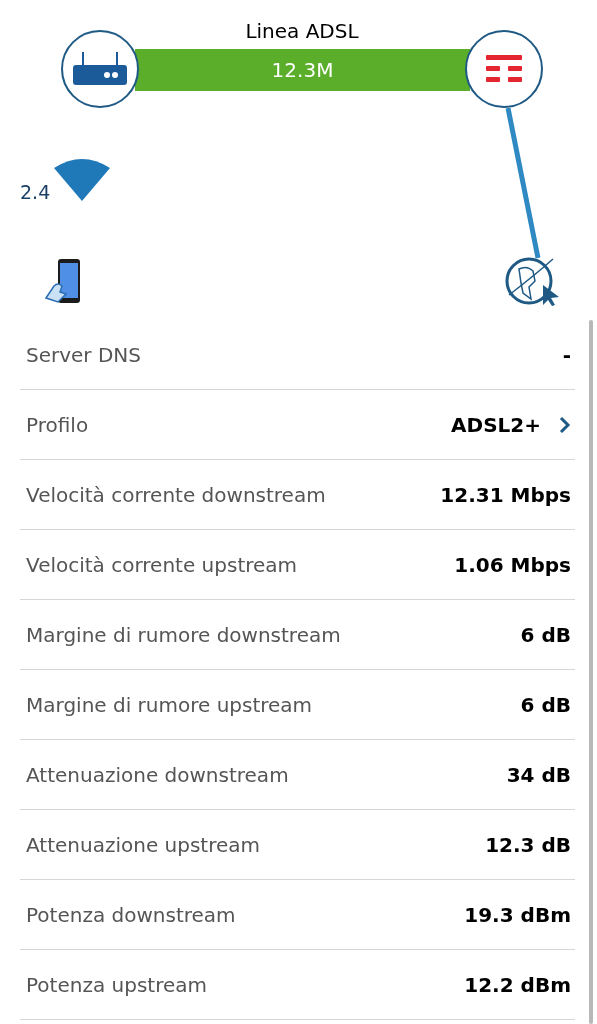  What do you see at coordinates (504, 69) in the screenshot?
I see `provider-logo-icon` at bounding box center [504, 69].